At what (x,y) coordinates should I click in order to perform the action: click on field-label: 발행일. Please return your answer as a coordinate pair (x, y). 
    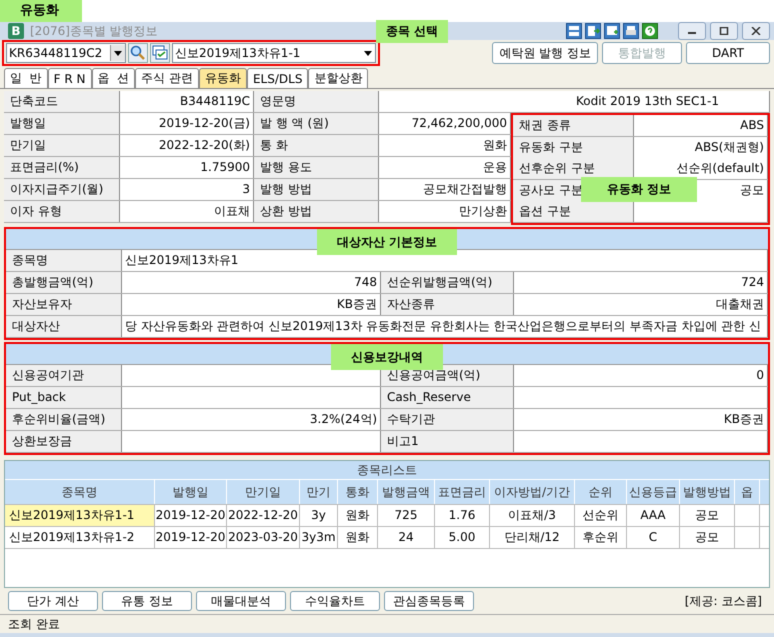
    Looking at the image, I should click on (62, 123).